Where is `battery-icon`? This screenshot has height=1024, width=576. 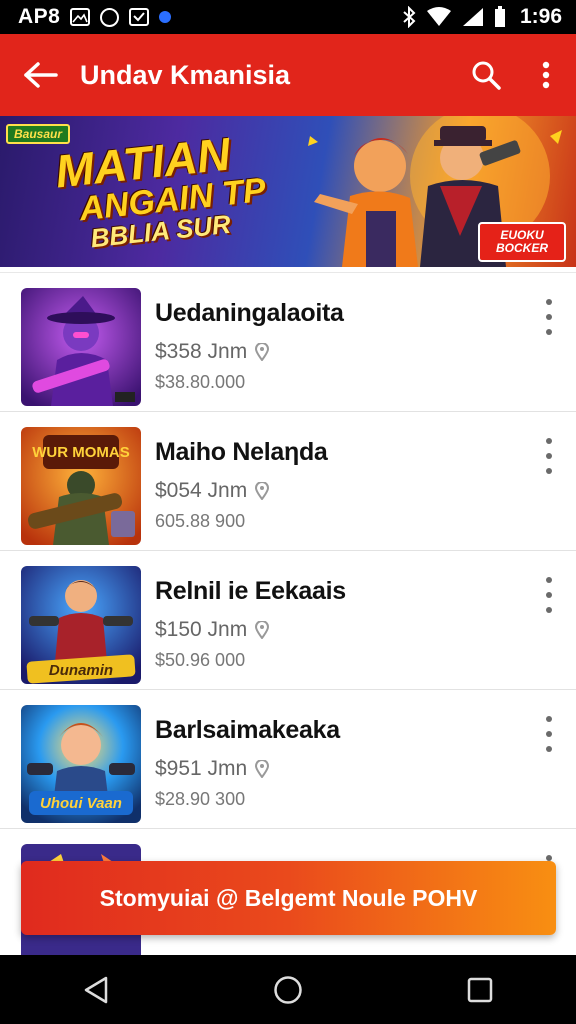 battery-icon is located at coordinates (499, 16).